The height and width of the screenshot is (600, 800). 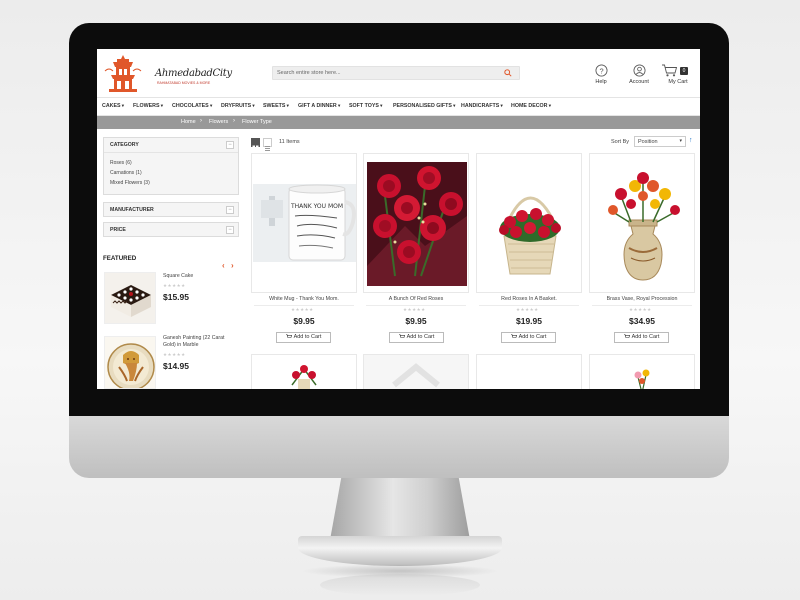 What do you see at coordinates (400, 585) in the screenshot?
I see `base-reflection` at bounding box center [400, 585].